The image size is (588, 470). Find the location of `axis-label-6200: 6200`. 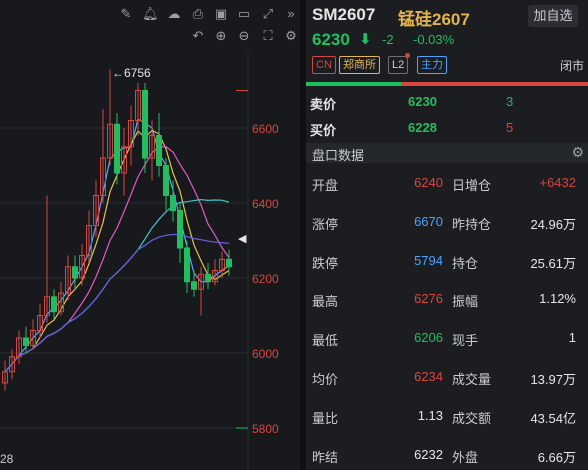

axis-label-6200: 6200 is located at coordinates (265, 279).